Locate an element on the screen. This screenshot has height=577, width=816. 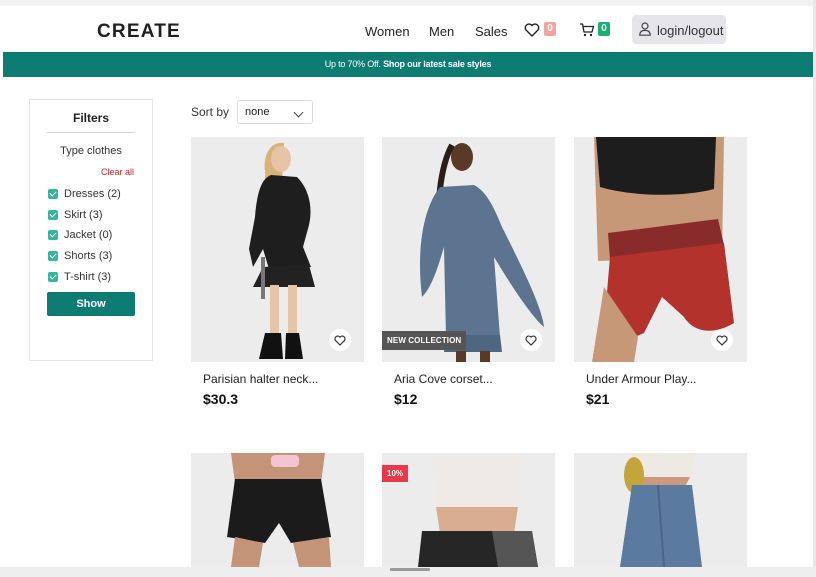
filter-option-label: Shorts (3) is located at coordinates (88, 256).